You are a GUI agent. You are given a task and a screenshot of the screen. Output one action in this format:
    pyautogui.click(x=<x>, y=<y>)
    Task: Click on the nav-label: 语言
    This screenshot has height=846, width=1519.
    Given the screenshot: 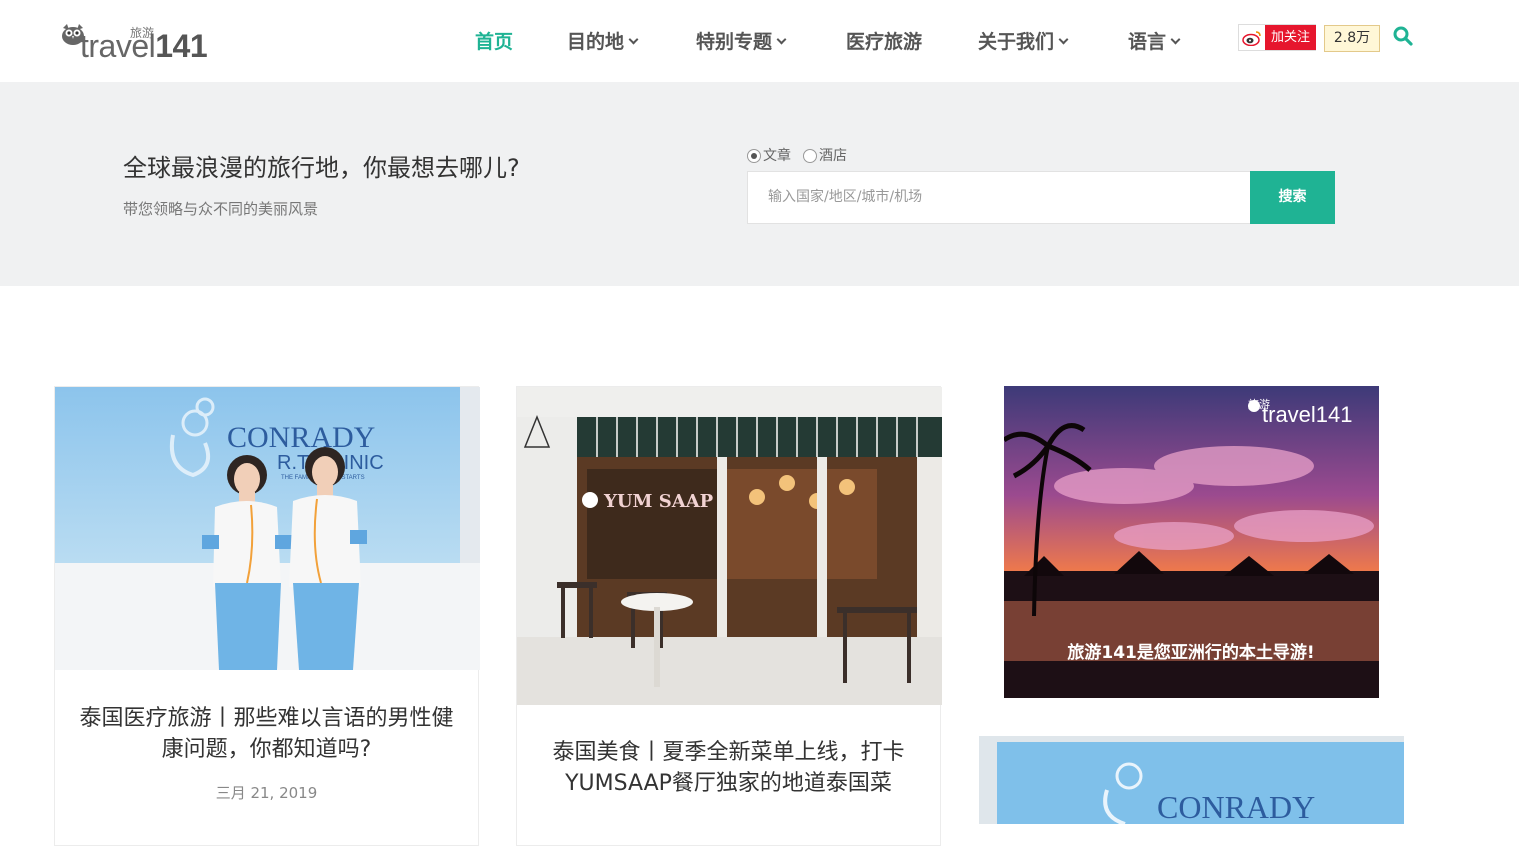 What is the action you would take?
    pyautogui.click(x=1147, y=42)
    